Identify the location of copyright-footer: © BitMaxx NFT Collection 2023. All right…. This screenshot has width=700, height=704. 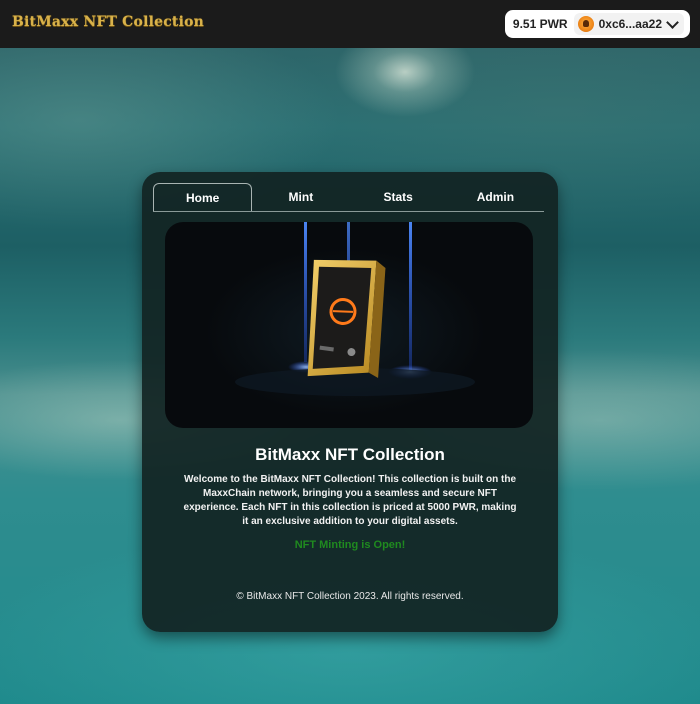
(350, 596).